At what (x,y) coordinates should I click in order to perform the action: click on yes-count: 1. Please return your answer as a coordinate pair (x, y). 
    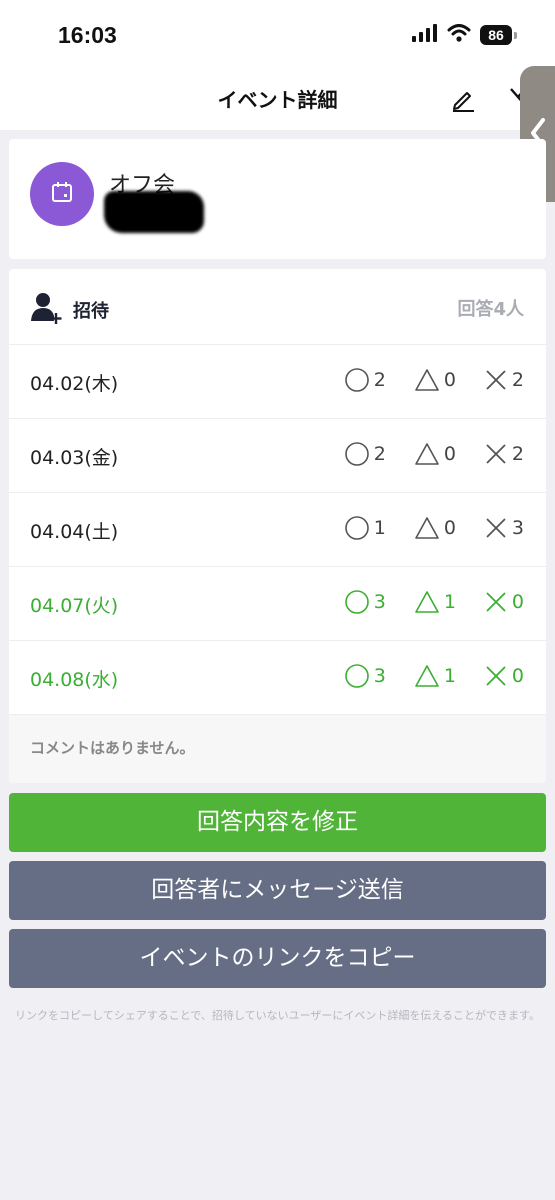
    Looking at the image, I should click on (379, 528).